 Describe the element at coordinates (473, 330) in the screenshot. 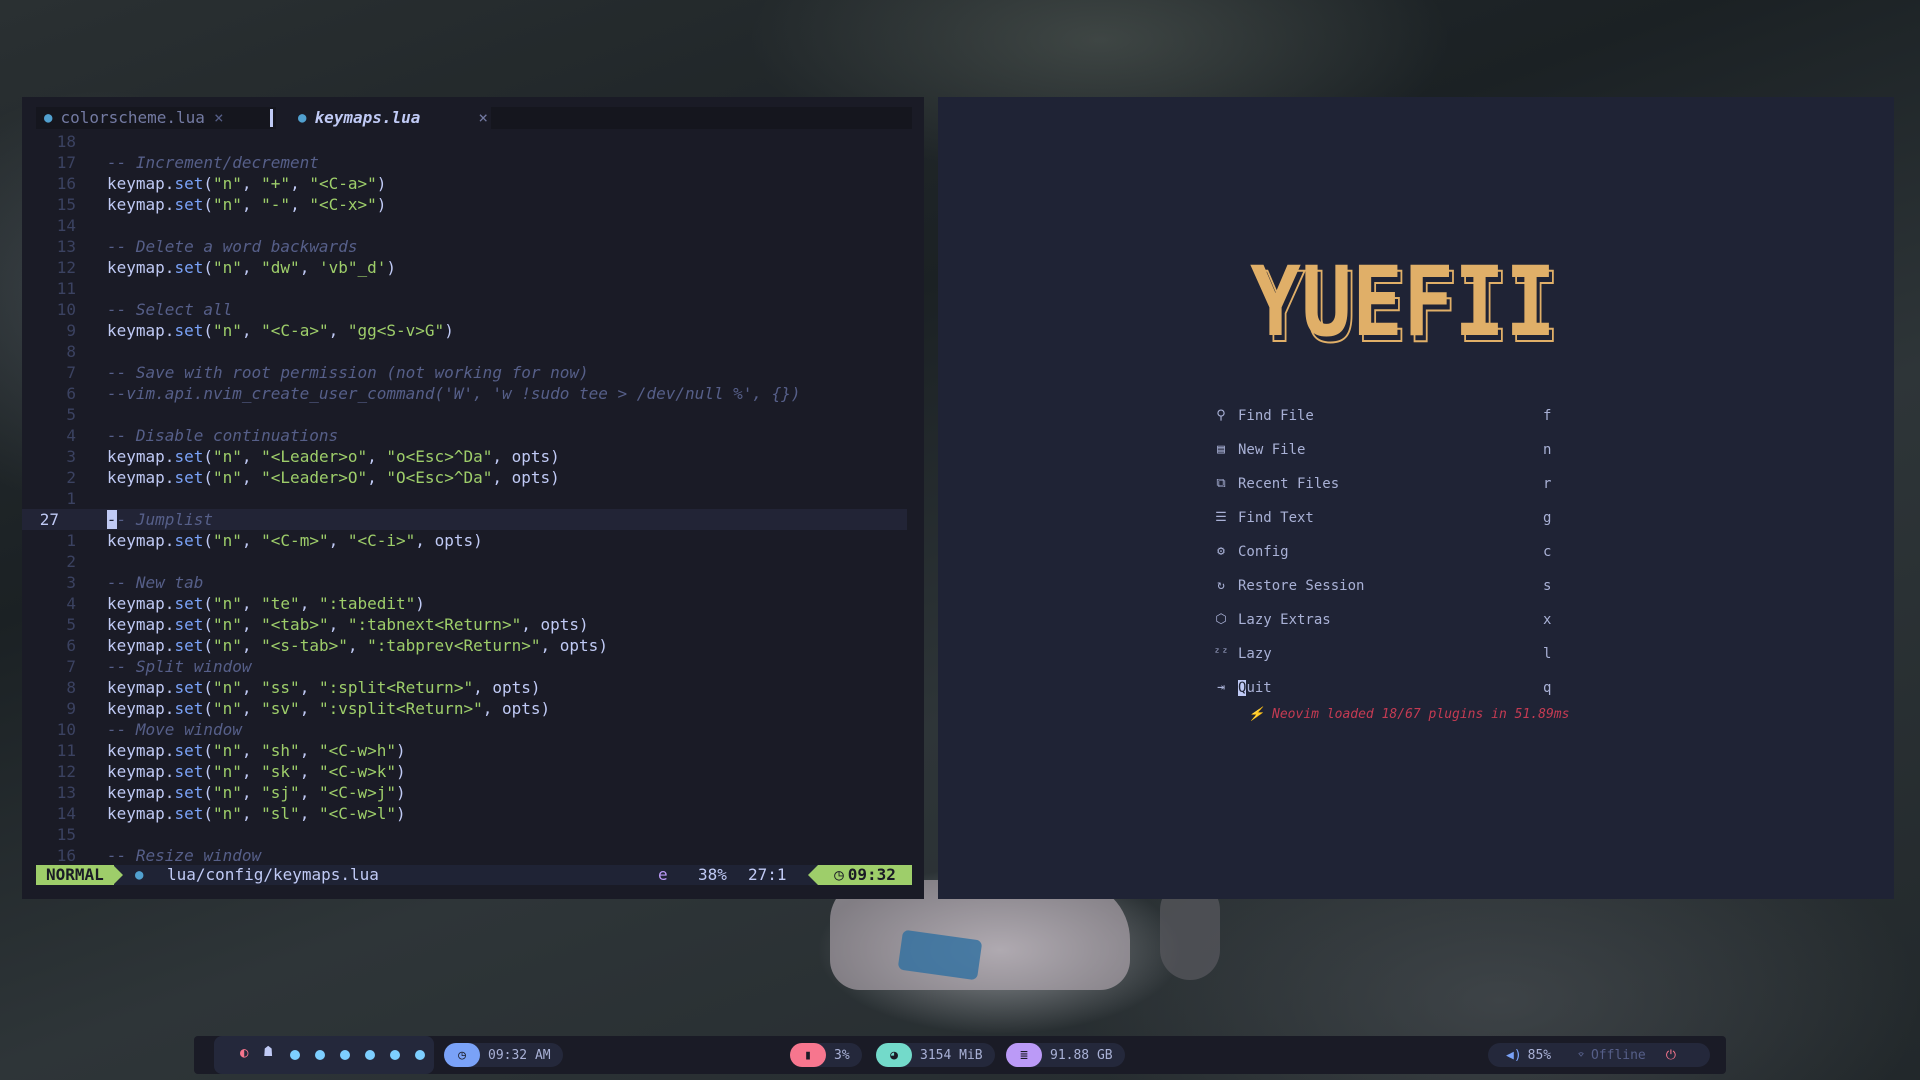

I see `code-line: 9 keymap.set("n", "<C-a>", "gg<S-v>G")` at that location.